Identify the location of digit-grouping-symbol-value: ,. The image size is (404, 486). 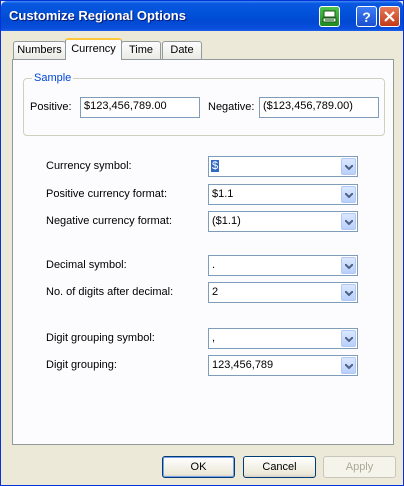
(214, 338).